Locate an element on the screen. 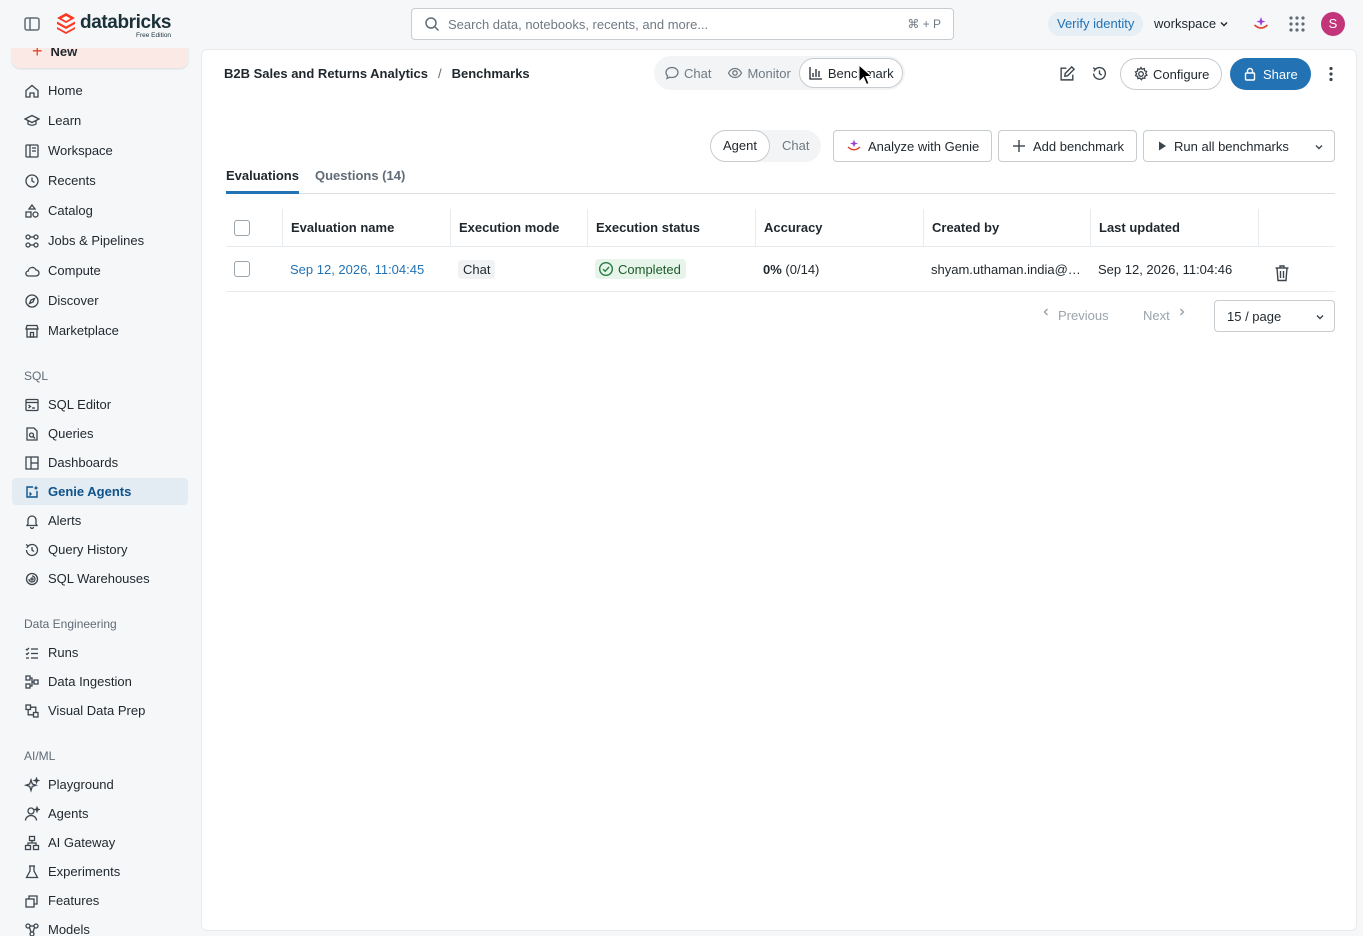 Image resolution: width=1363 pixels, height=936 pixels. tab-benchmark: Benchmark is located at coordinates (850, 73).